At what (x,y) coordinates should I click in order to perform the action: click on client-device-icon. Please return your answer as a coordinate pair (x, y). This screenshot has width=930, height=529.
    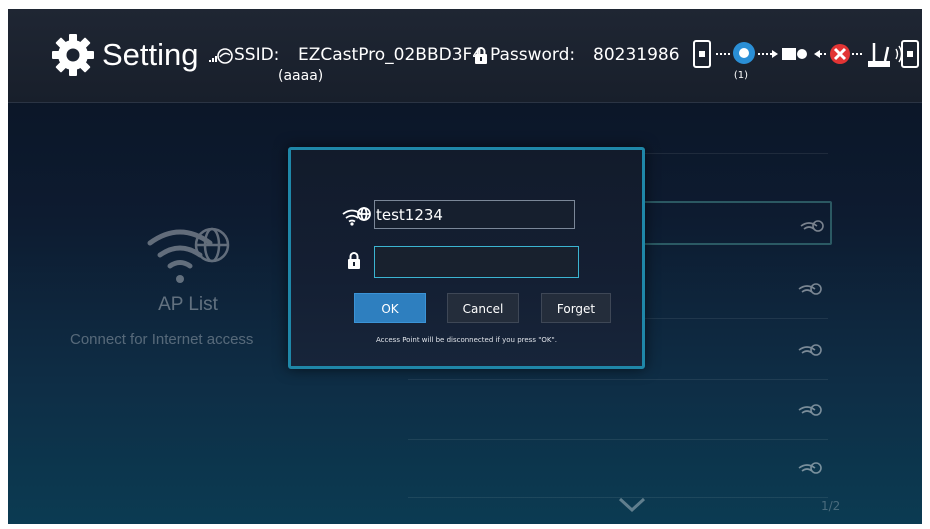
    Looking at the image, I should click on (744, 53).